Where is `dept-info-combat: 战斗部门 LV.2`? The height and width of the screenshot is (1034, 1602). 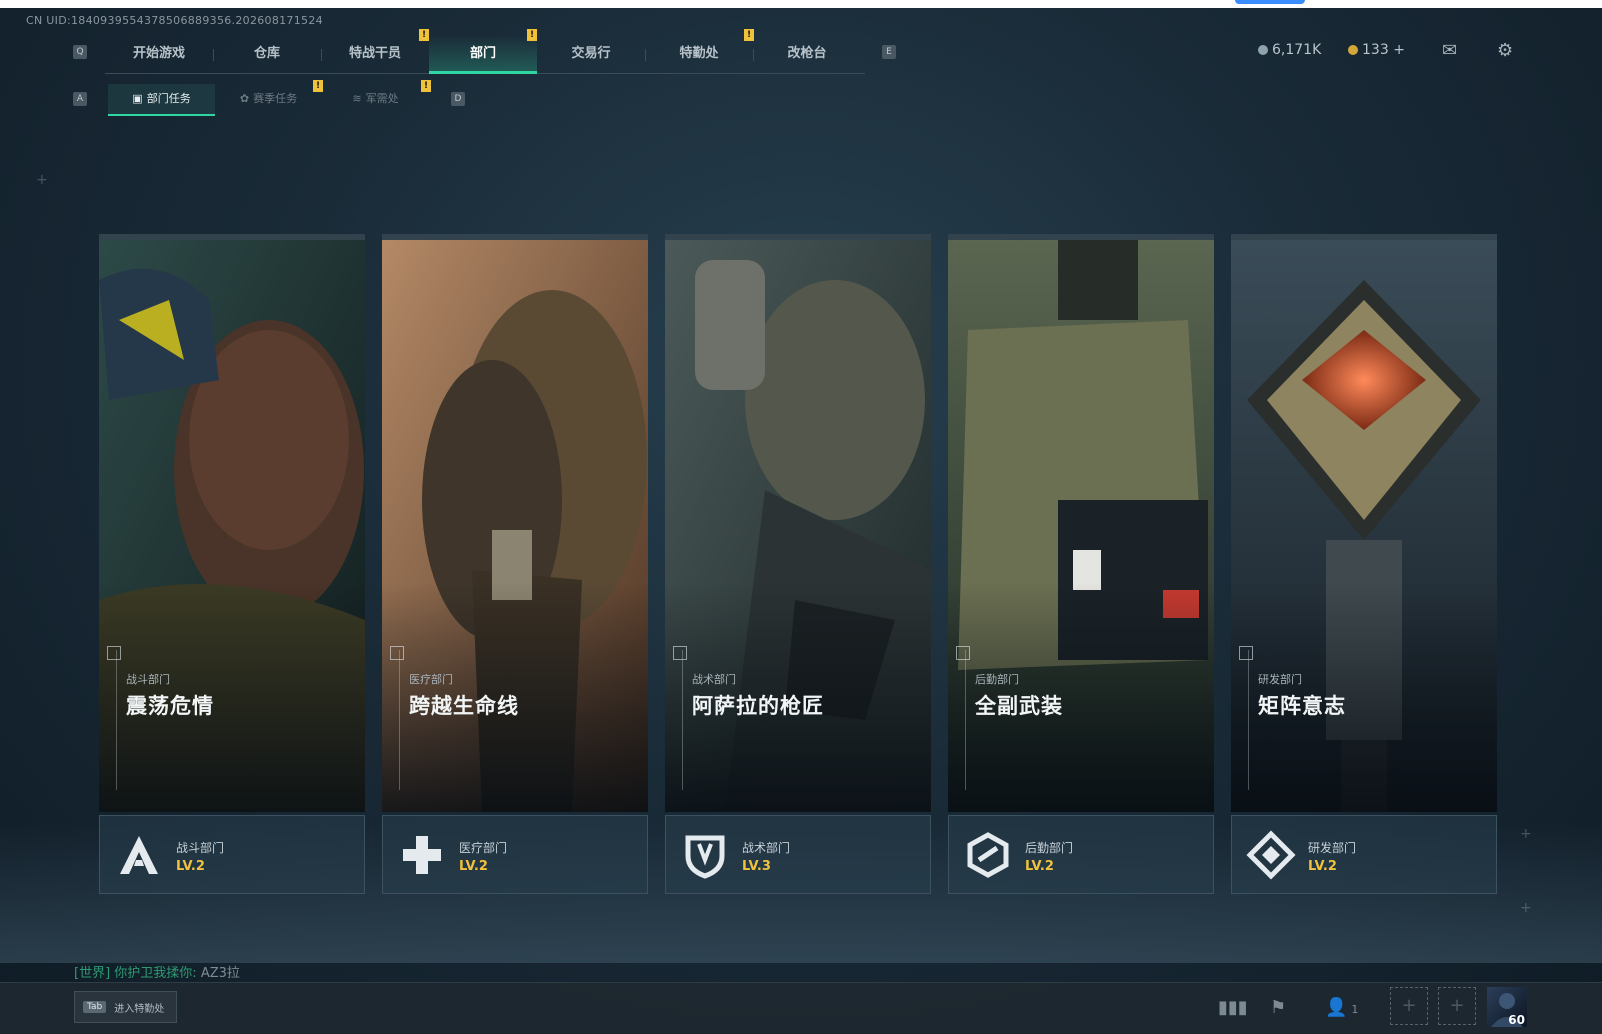
dept-info-combat: 战斗部门 LV.2 is located at coordinates (232, 854).